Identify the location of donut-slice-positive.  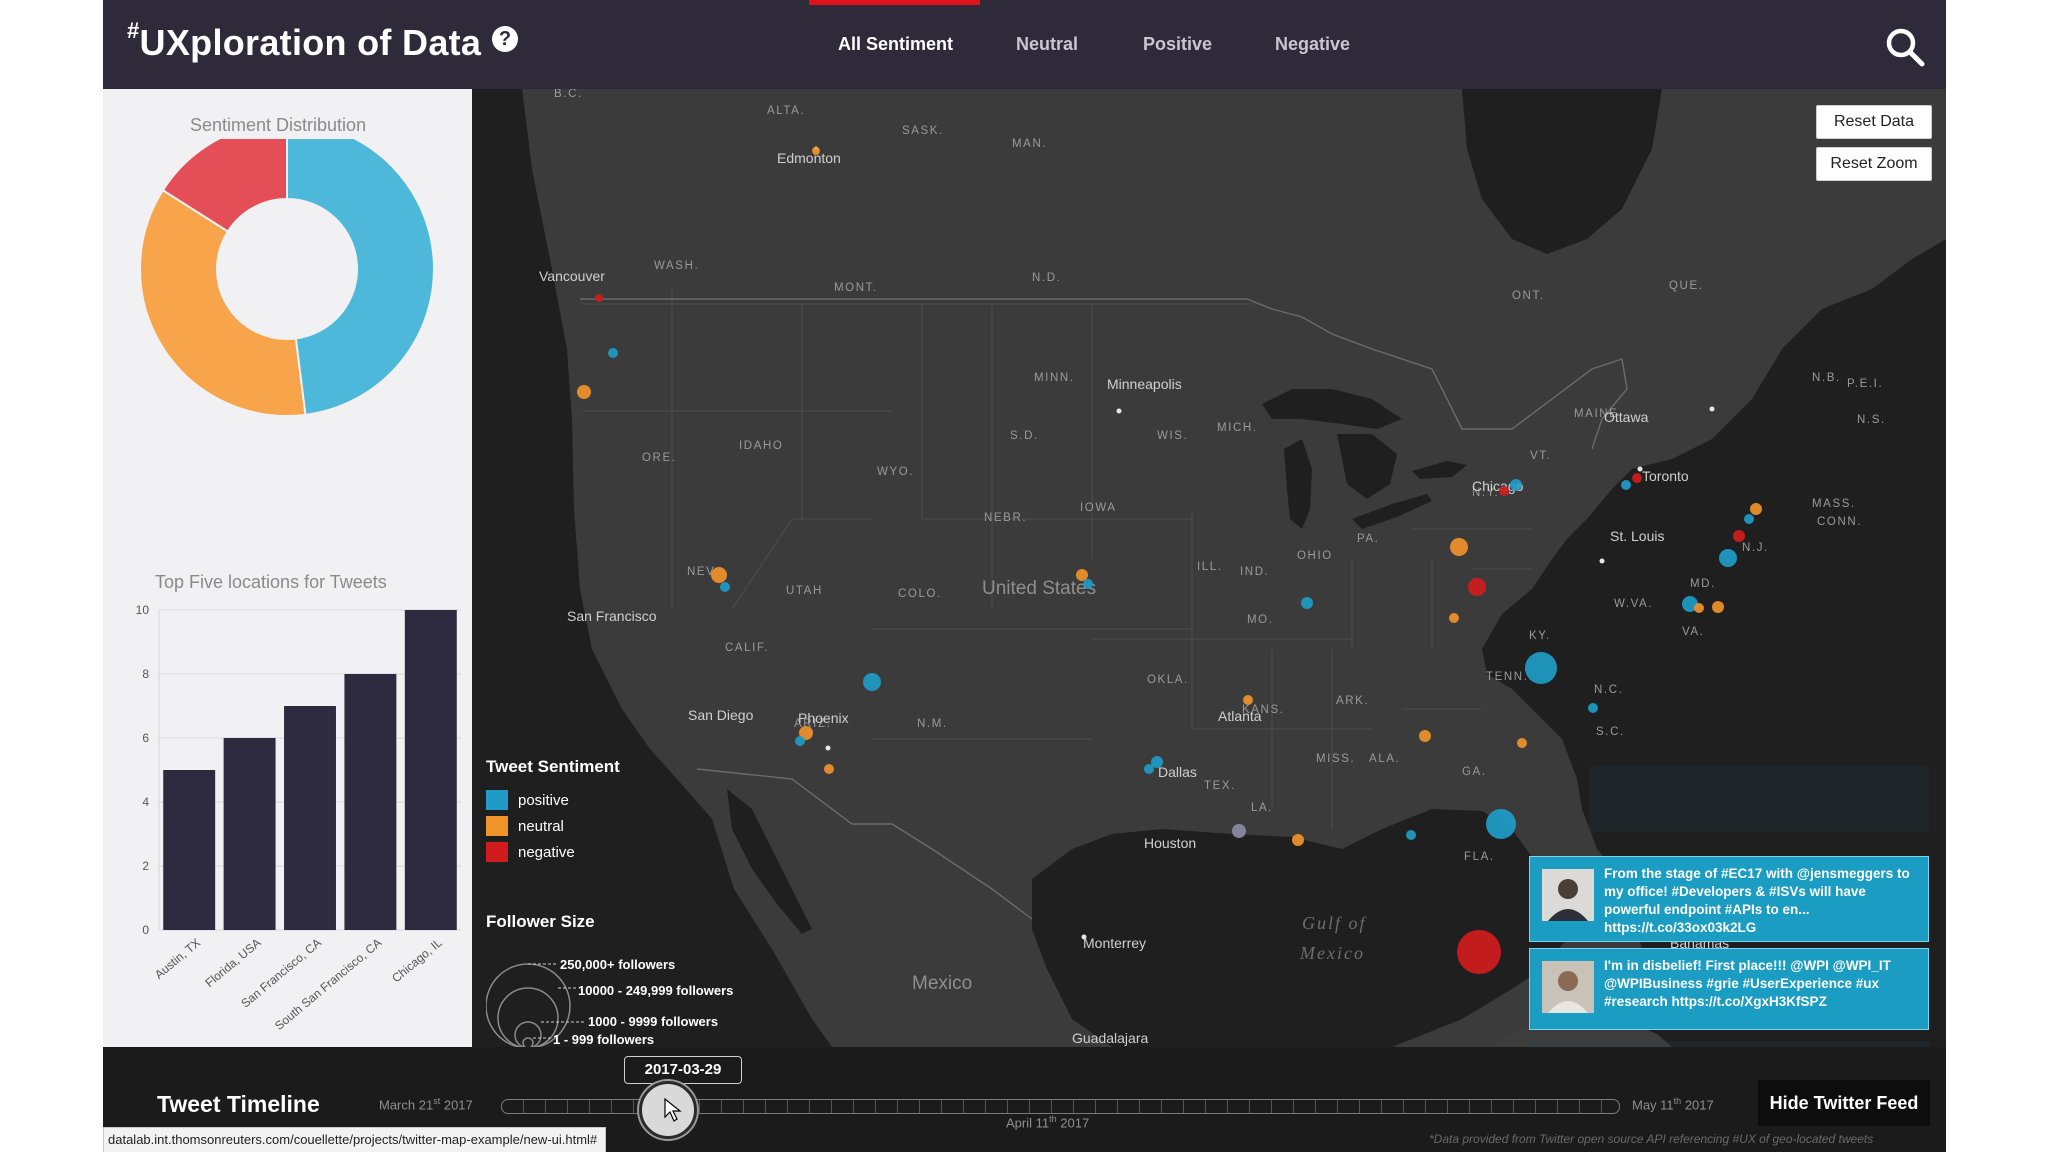
(360, 277).